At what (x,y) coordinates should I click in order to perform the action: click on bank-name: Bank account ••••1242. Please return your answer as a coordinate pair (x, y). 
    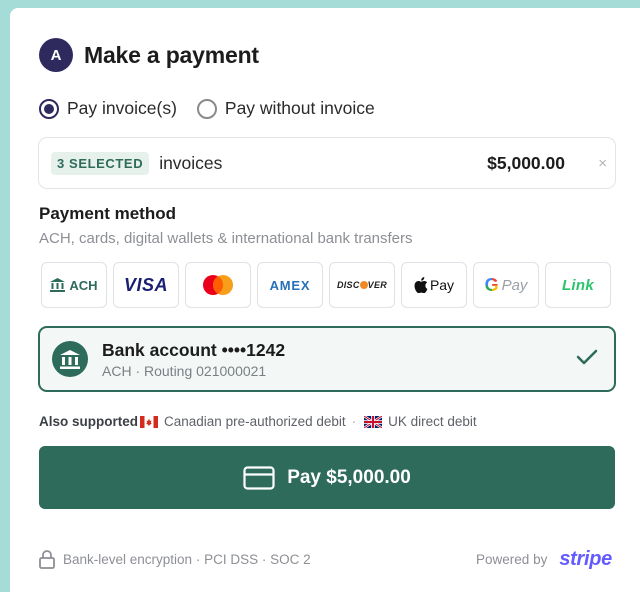
    Looking at the image, I should click on (194, 349).